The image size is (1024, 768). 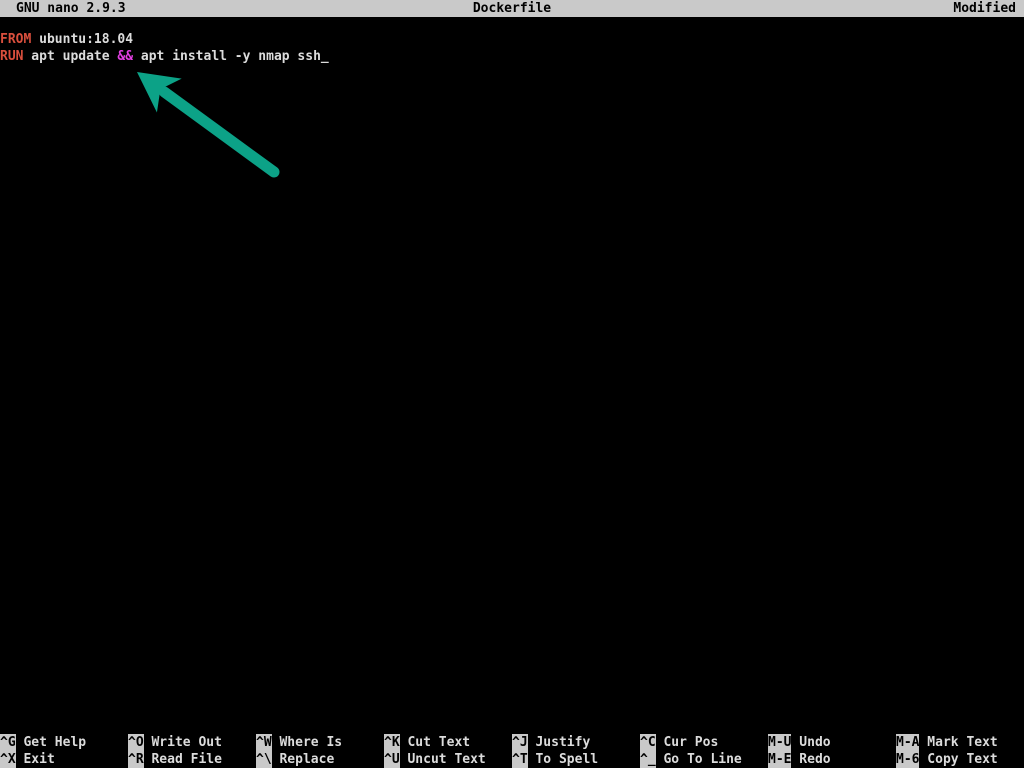 I want to click on help-column: ^C Cur Pos ^_ Go To Line, so click(x=704, y=751).